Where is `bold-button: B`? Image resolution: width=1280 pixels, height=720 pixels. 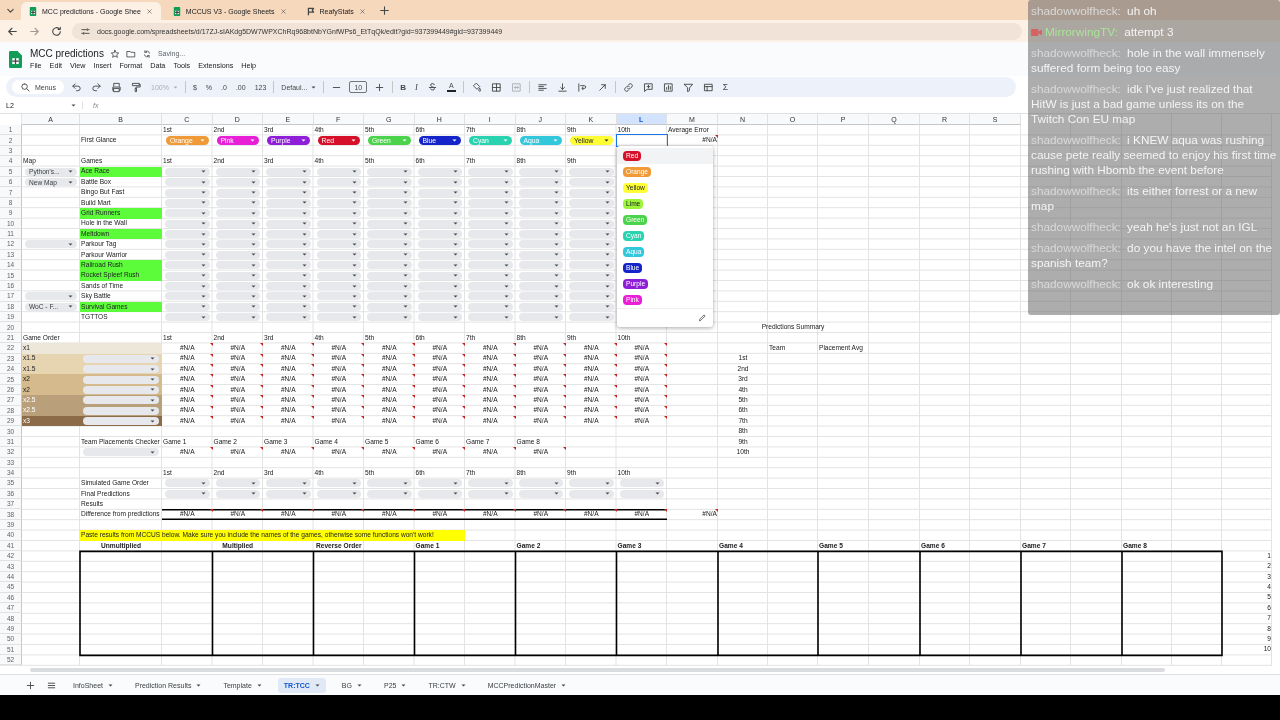 bold-button: B is located at coordinates (403, 87).